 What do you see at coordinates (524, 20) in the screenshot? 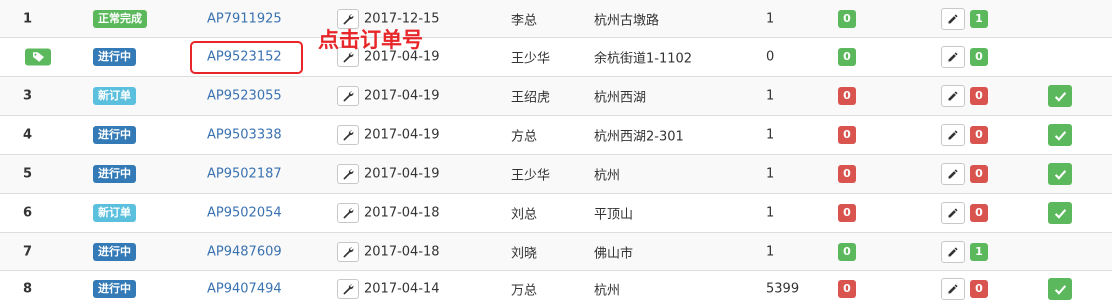
I see `customer-name: 李总` at bounding box center [524, 20].